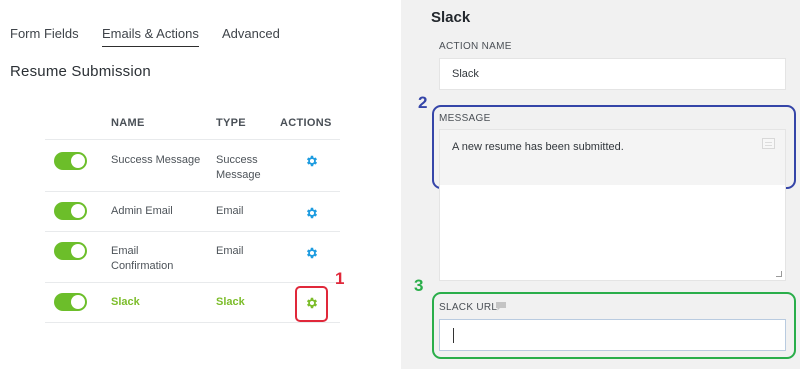  Describe the element at coordinates (468, 307) in the screenshot. I see `slack-url-label: SLACK URL` at that location.